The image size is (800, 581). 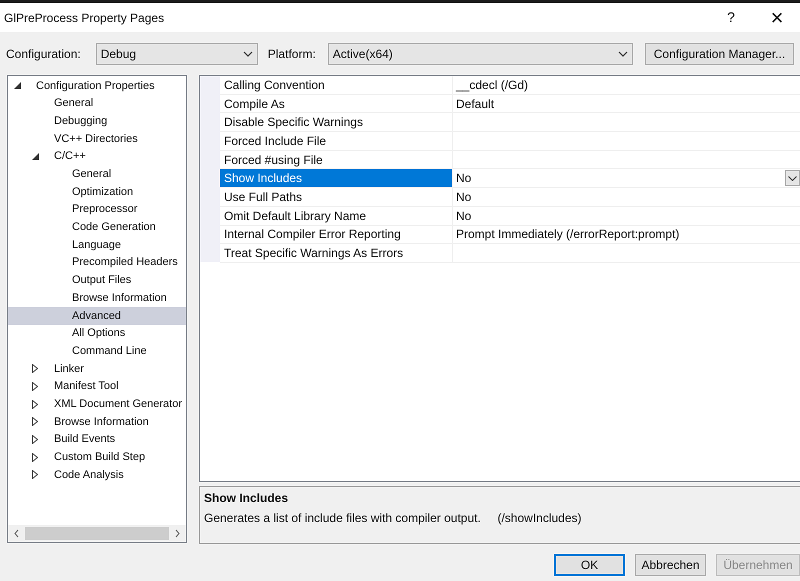 What do you see at coordinates (177, 54) in the screenshot?
I see `configuration-dropdown: Debug` at bounding box center [177, 54].